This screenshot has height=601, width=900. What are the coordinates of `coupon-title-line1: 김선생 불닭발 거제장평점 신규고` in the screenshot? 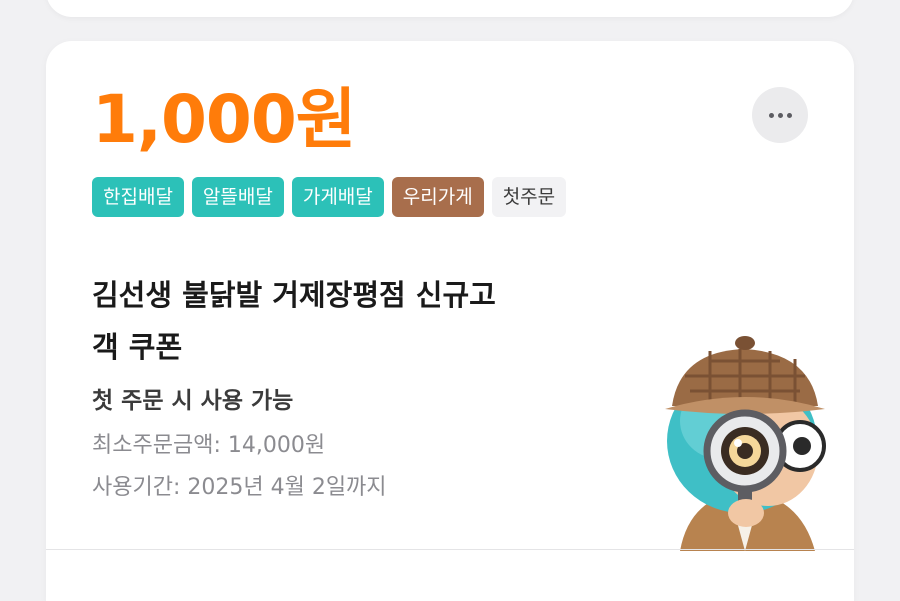 It's located at (294, 295).